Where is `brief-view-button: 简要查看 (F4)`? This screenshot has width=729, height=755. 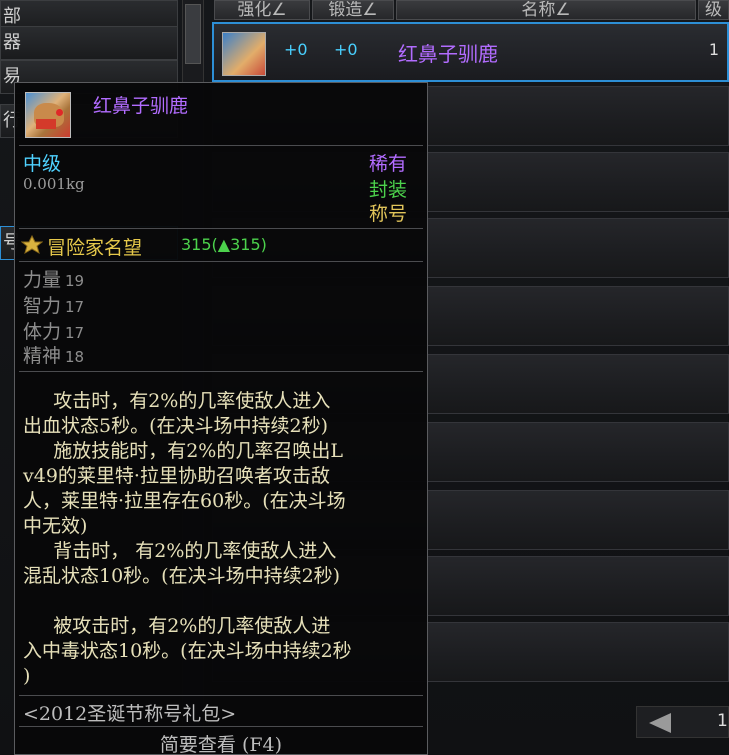
brief-view-button: 简要查看 (F4) is located at coordinates (221, 742).